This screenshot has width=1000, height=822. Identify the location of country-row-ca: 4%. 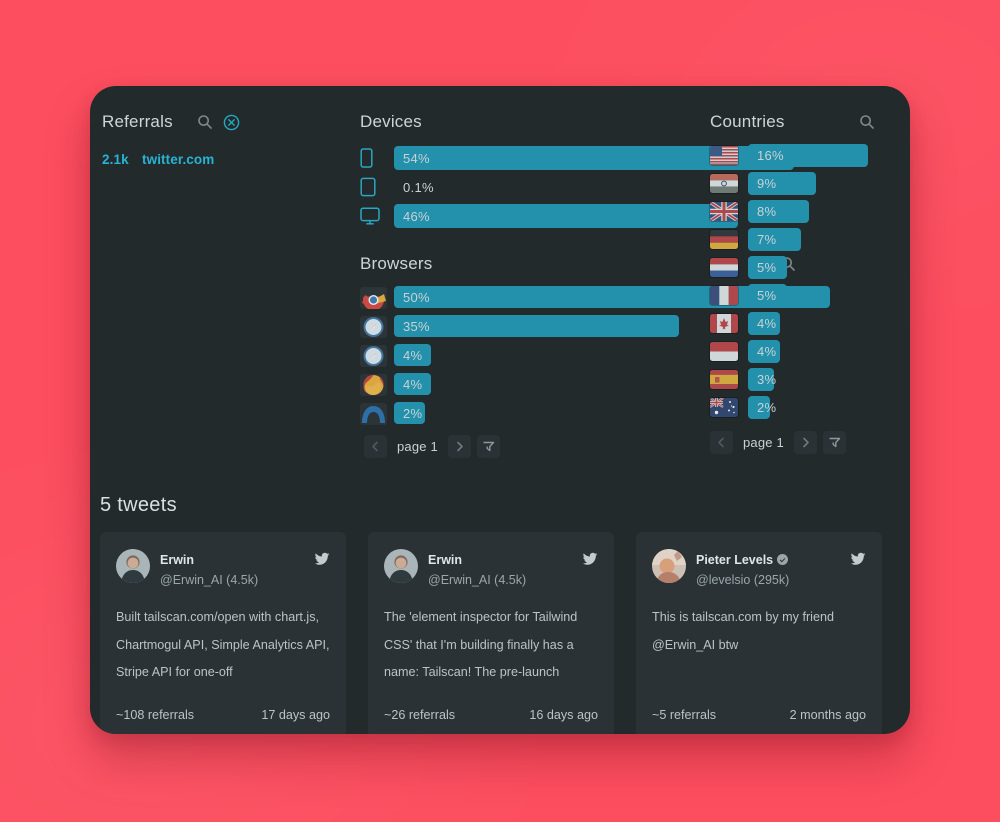
(805, 323).